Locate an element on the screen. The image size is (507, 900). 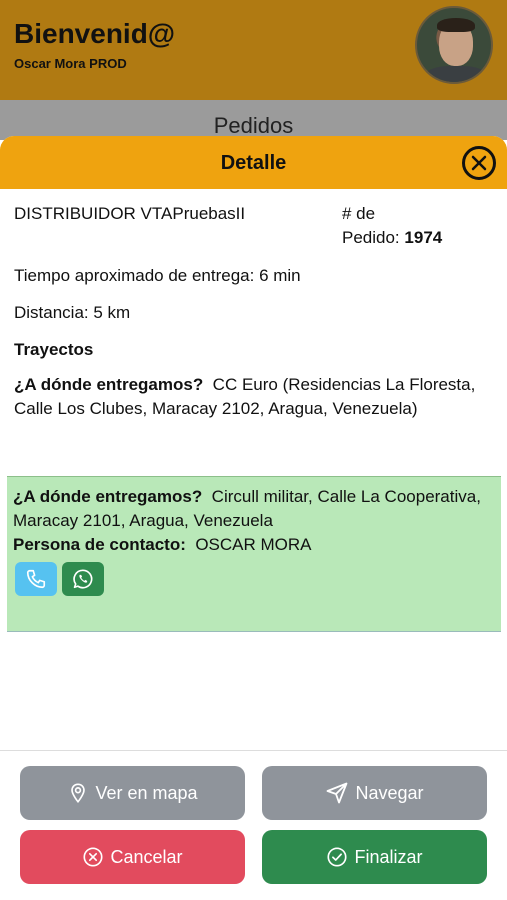
view-map-button: Ver en mapa is located at coordinates (132, 793).